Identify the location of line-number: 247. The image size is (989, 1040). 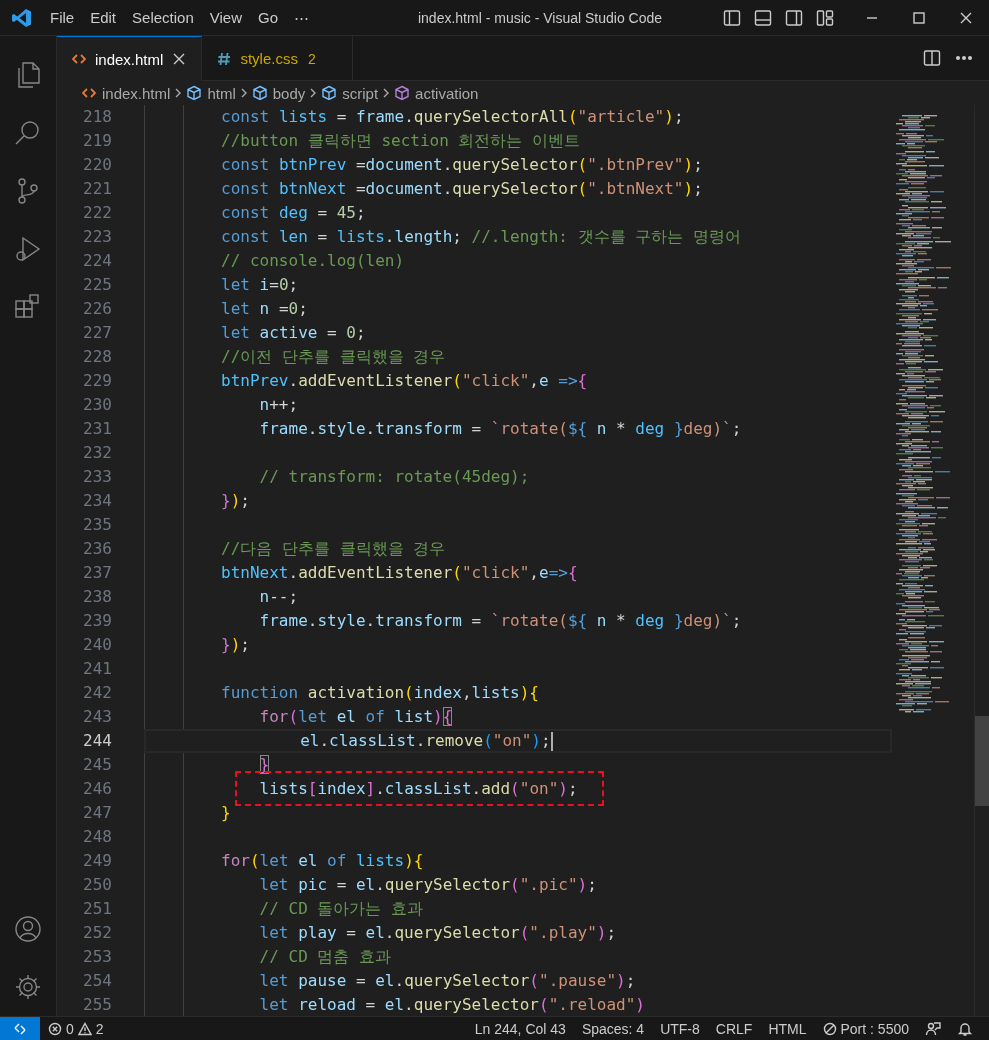
(97, 813).